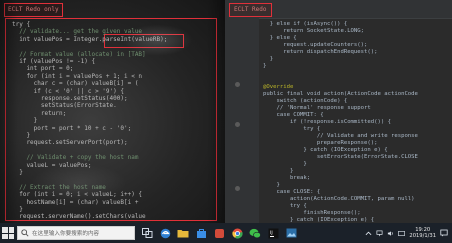  What do you see at coordinates (52, 165) in the screenshot?
I see `code-line: valueL = valuePos;` at bounding box center [52, 165].